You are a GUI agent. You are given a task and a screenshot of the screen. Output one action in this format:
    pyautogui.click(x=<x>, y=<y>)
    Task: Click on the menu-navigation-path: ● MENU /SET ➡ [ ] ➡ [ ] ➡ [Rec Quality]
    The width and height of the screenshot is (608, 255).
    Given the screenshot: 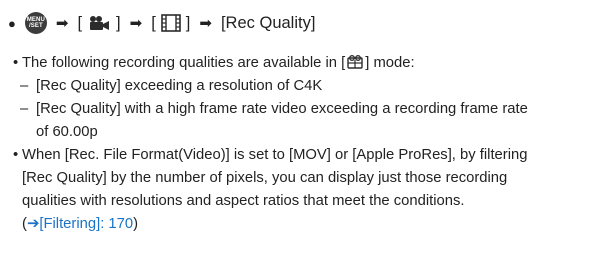 What is the action you would take?
    pyautogui.click(x=161, y=23)
    